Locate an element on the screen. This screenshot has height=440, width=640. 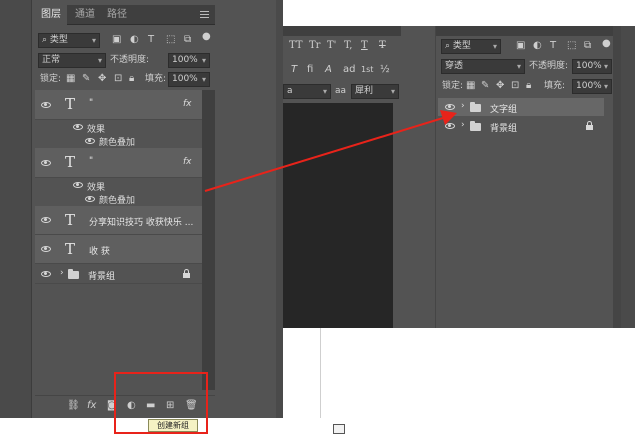
superscript-button: T' is located at coordinates (331, 46).